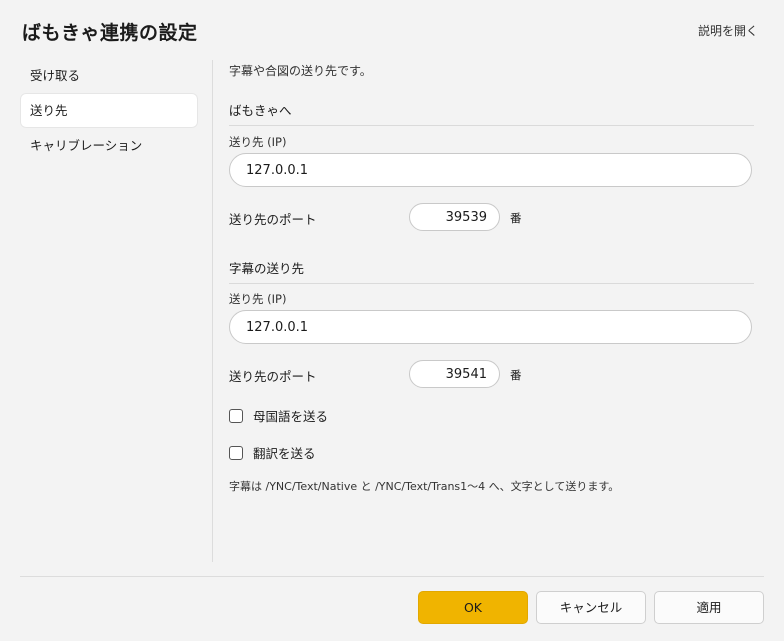 The image size is (784, 641). Describe the element at coordinates (454, 374) in the screenshot. I see `subtitle-port-input` at that location.